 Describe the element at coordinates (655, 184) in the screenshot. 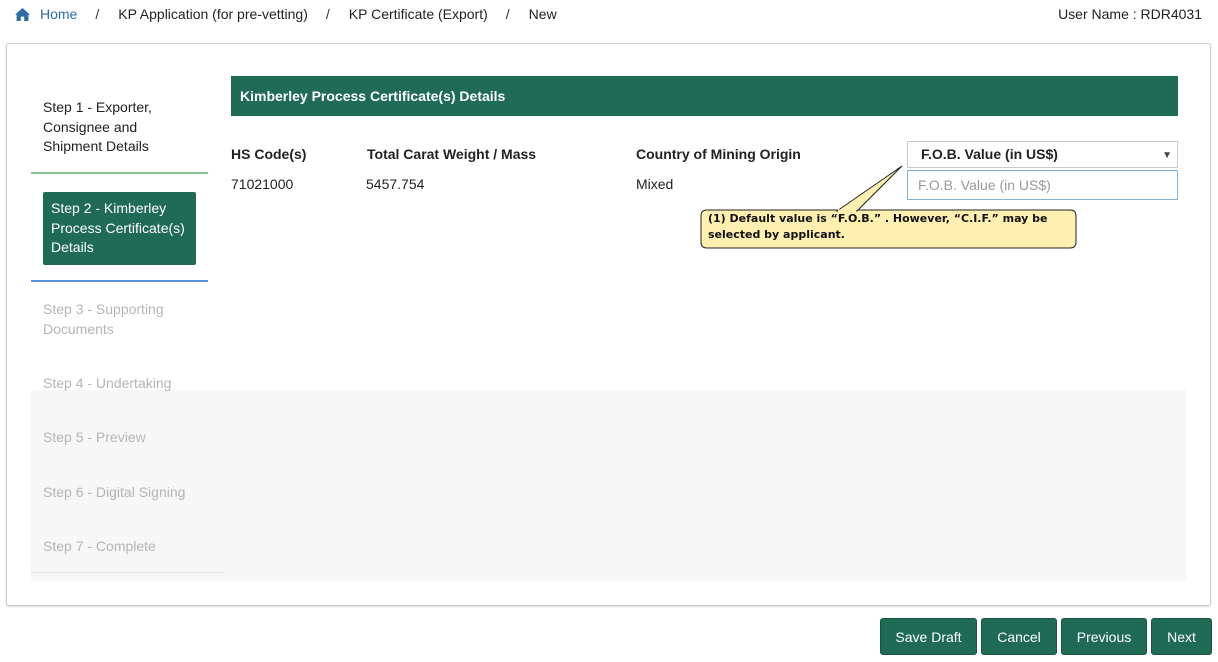

I see `country-origin-value: Mixed` at that location.